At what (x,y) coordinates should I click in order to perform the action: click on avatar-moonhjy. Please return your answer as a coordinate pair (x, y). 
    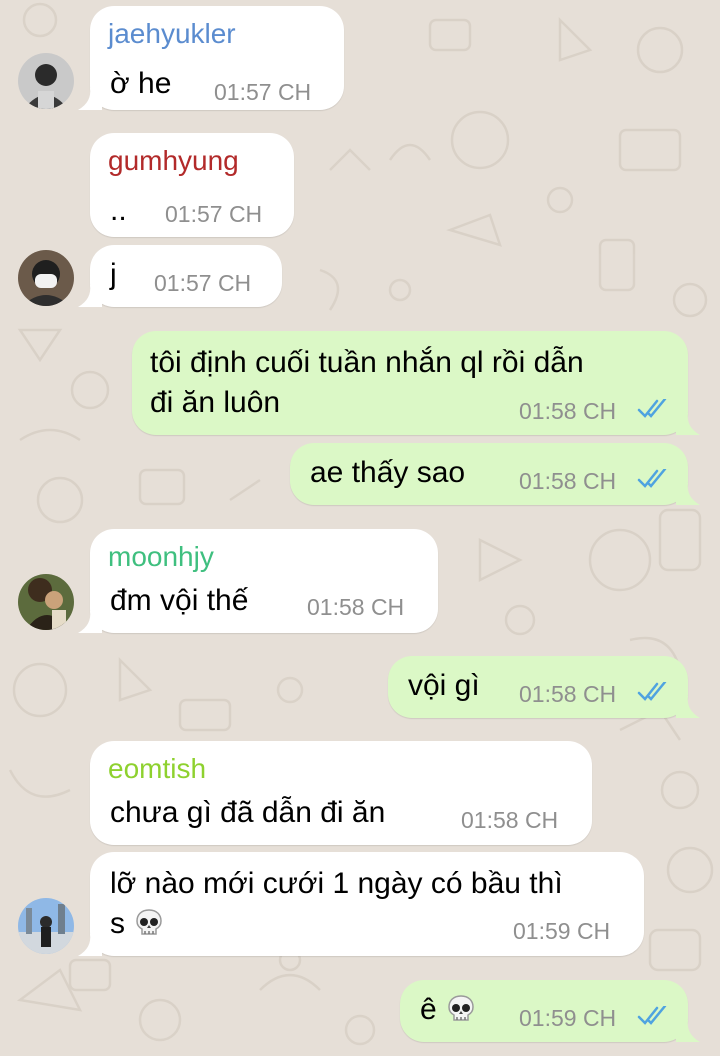
    Looking at the image, I should click on (46, 602).